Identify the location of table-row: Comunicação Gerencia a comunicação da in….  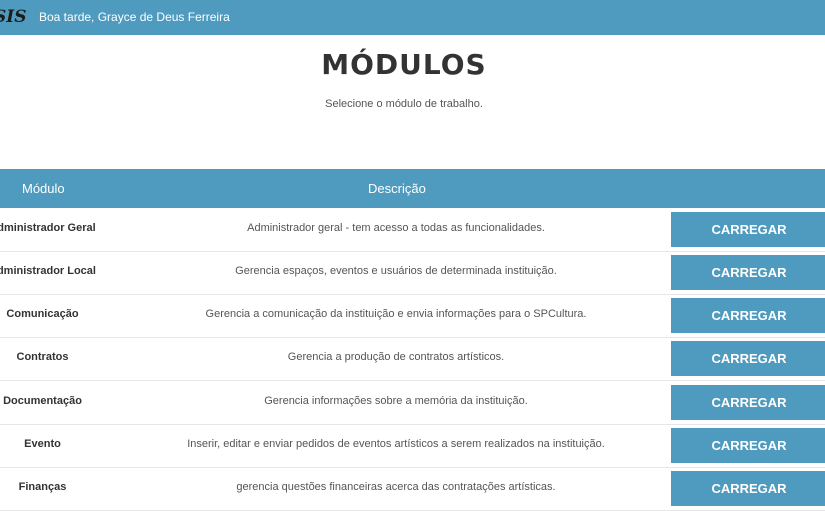
(412, 316).